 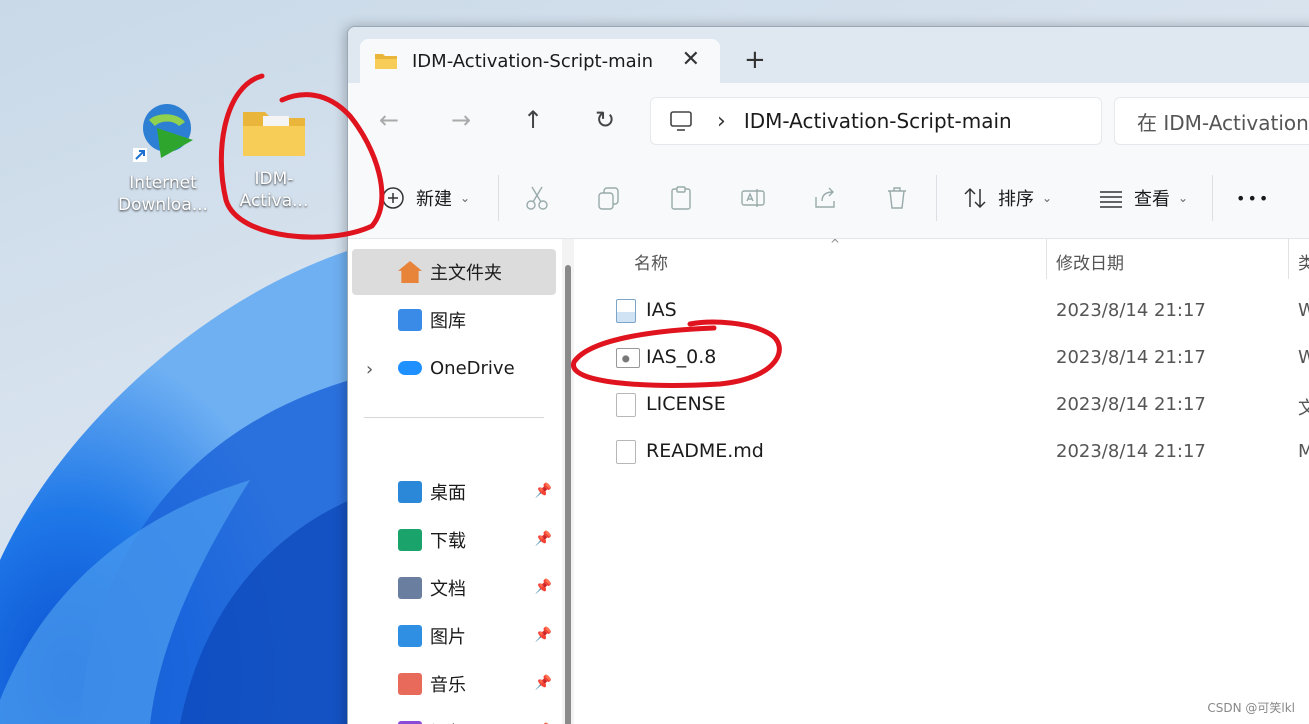 What do you see at coordinates (651, 261) in the screenshot?
I see `column-header-name: 名称` at bounding box center [651, 261].